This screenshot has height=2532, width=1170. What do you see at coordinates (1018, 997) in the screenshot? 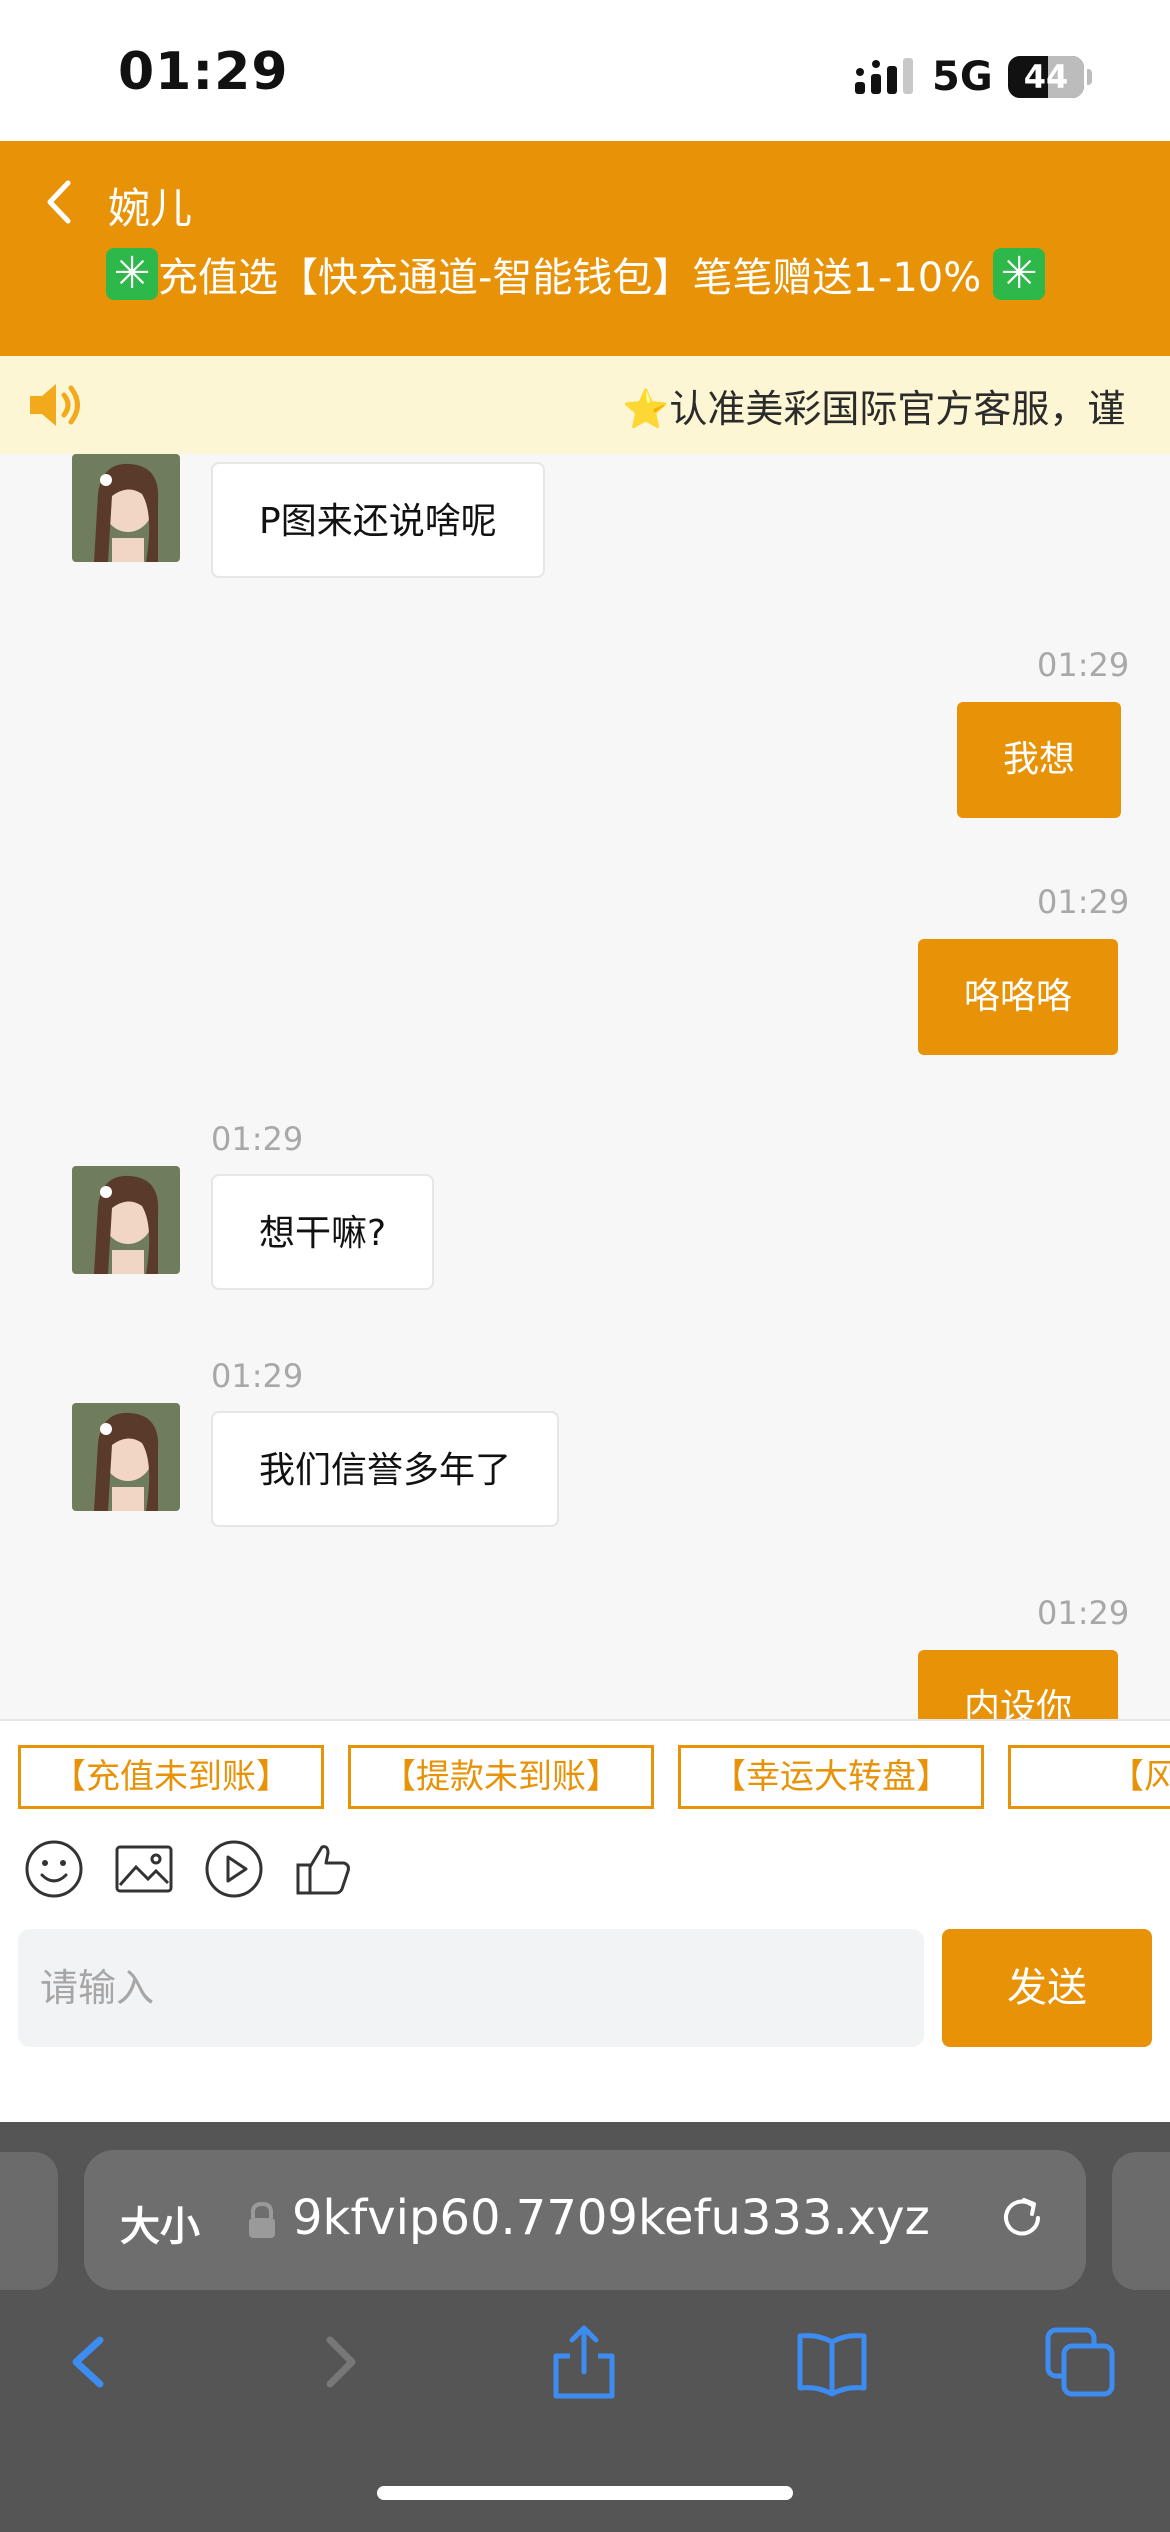
I see `message-bubble: 咯咯咯` at bounding box center [1018, 997].